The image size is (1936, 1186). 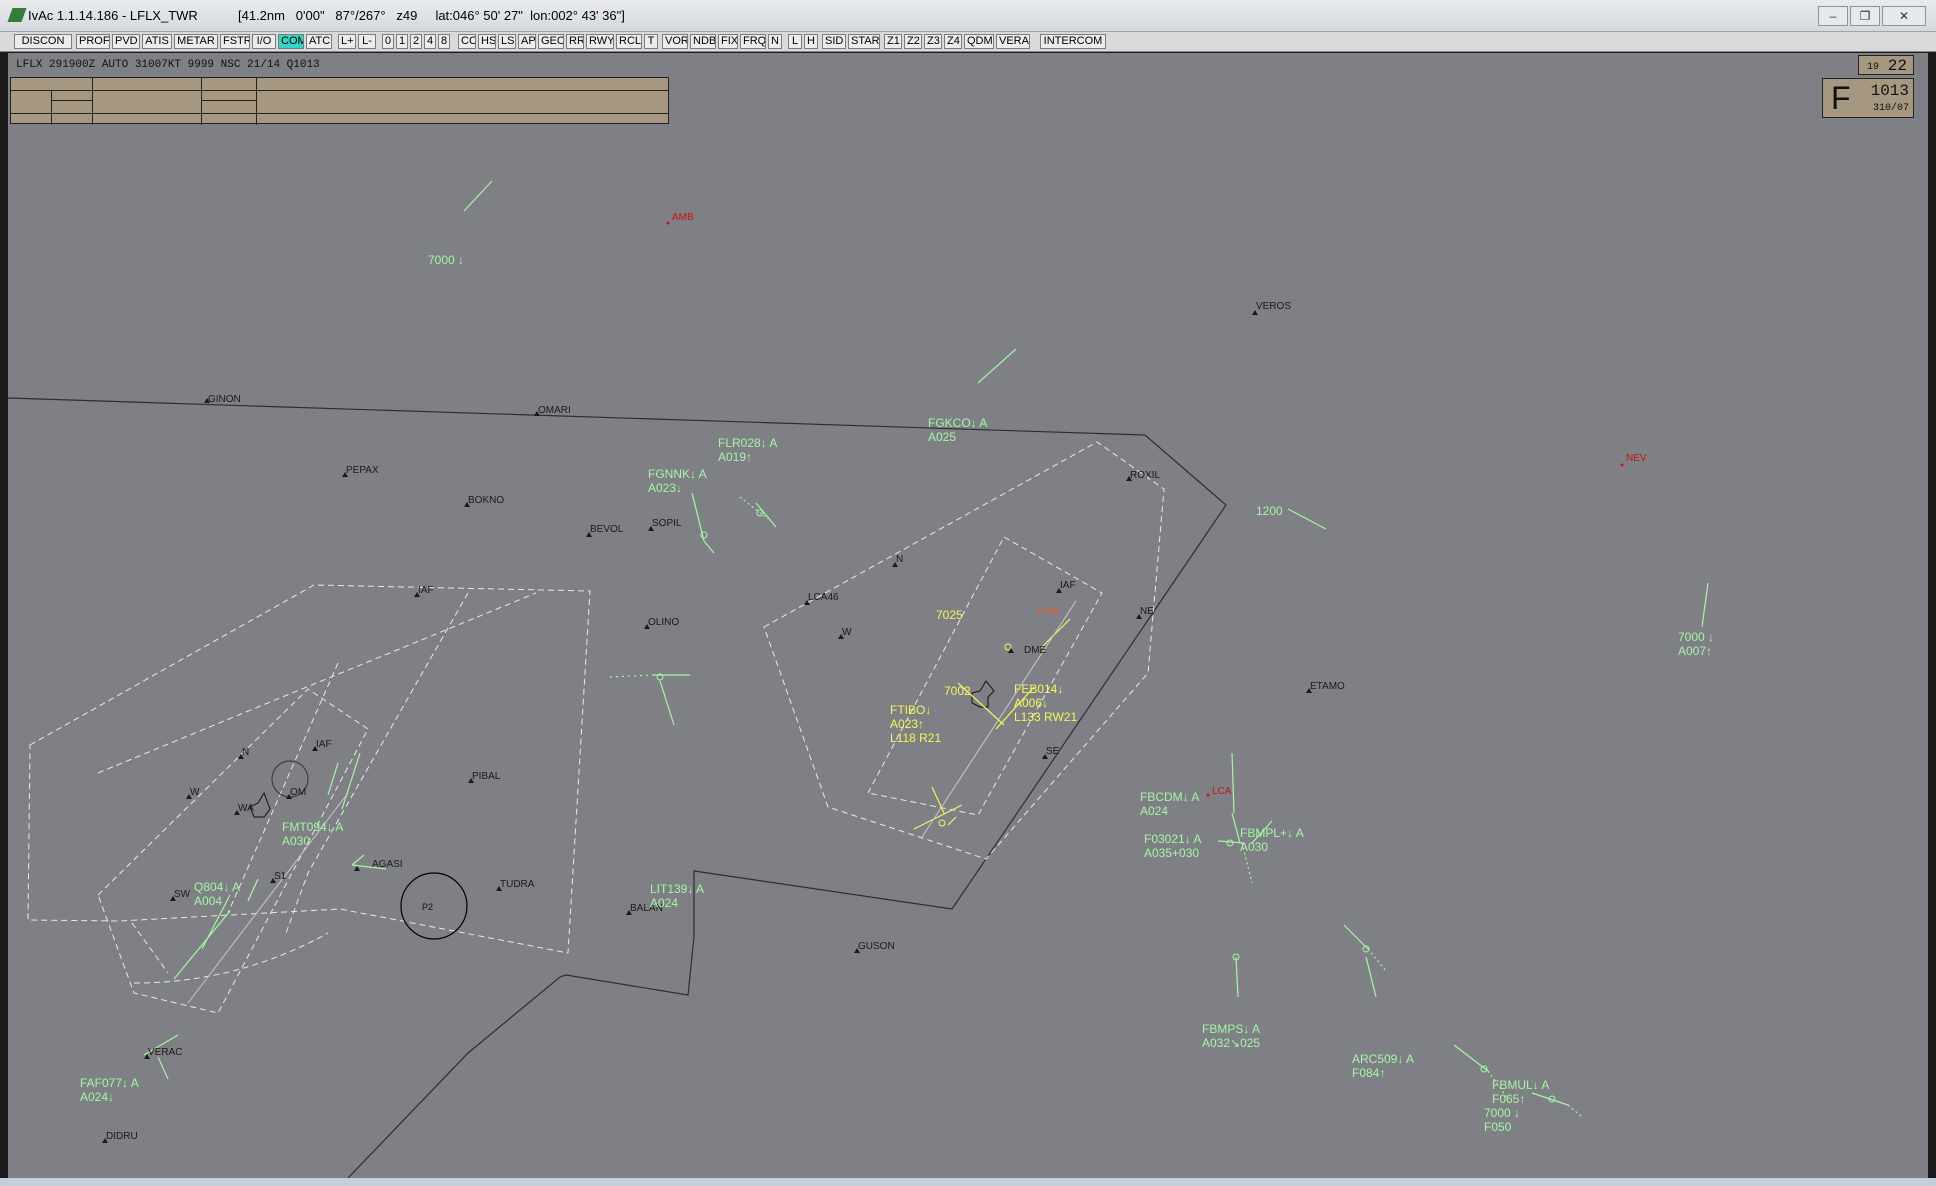 What do you see at coordinates (823, 597) in the screenshot?
I see `fix-label: LCA46` at bounding box center [823, 597].